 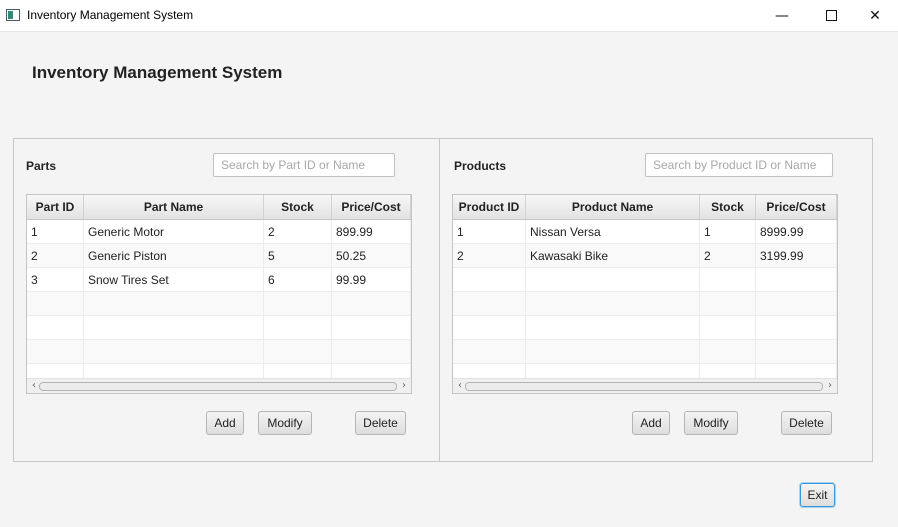 I want to click on close-icon: ✕, so click(x=875, y=15).